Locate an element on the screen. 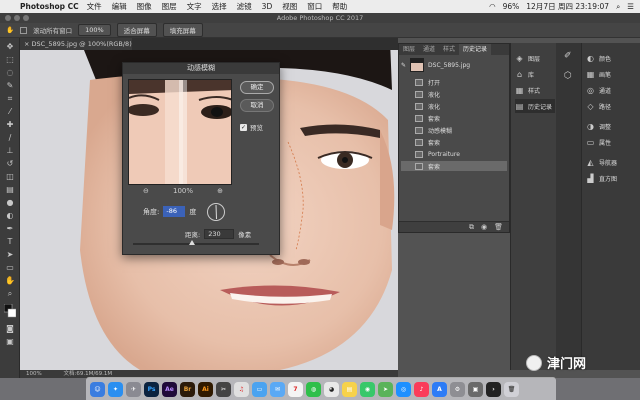 The width and height of the screenshot is (640, 400). menu-filter: 滤镜 is located at coordinates (244, 6).